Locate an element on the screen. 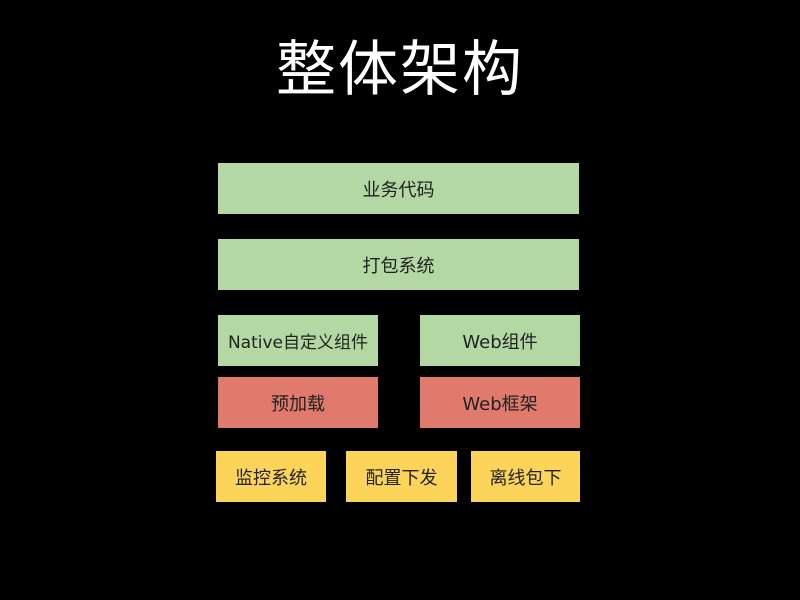 This screenshot has height=600, width=800. packaging-system-label: 打包系统 is located at coordinates (398, 266).